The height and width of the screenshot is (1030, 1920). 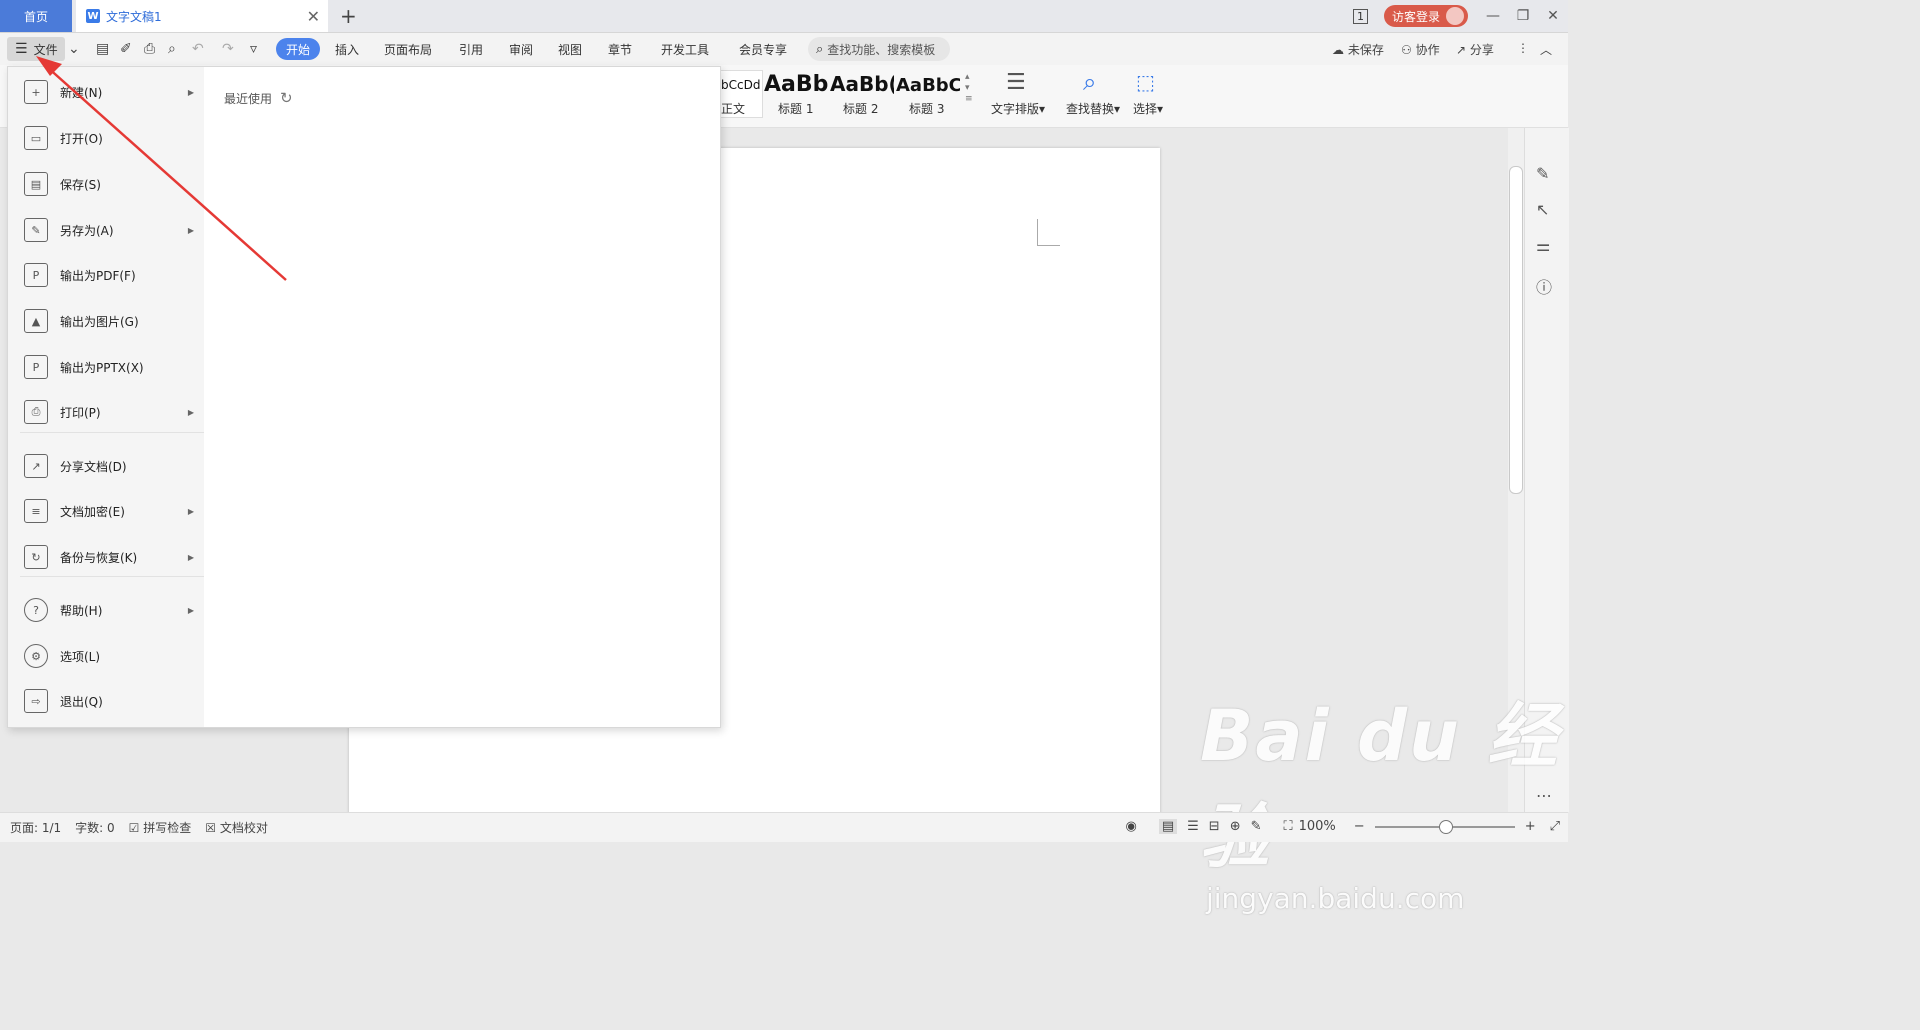 I want to click on refresh-icon: ↻, so click(x=286, y=98).